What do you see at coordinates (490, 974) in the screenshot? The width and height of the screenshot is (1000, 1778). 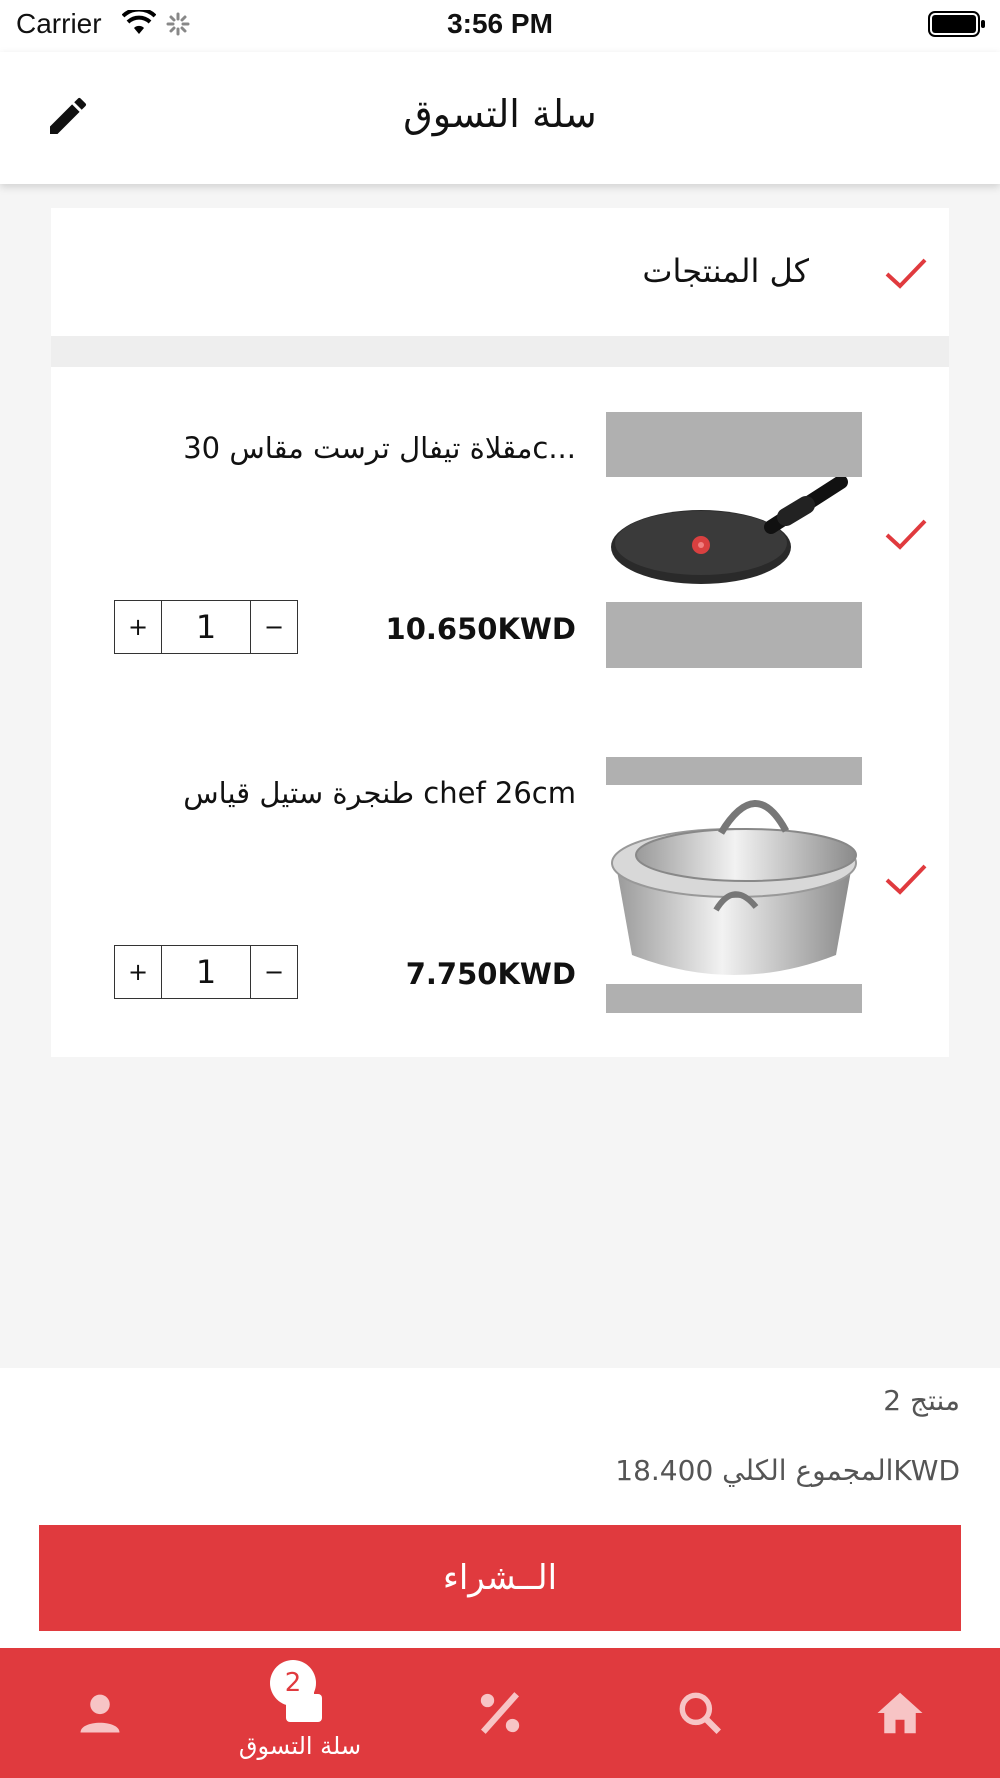 I see `product-price: 7.750KWD` at bounding box center [490, 974].